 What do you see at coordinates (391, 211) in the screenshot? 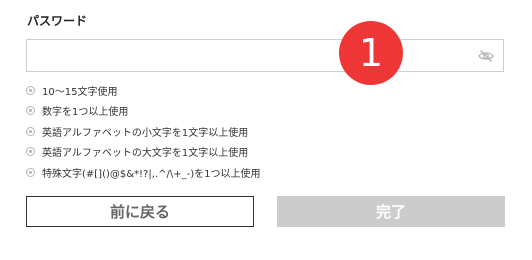
I see `finish-button: 完了` at bounding box center [391, 211].